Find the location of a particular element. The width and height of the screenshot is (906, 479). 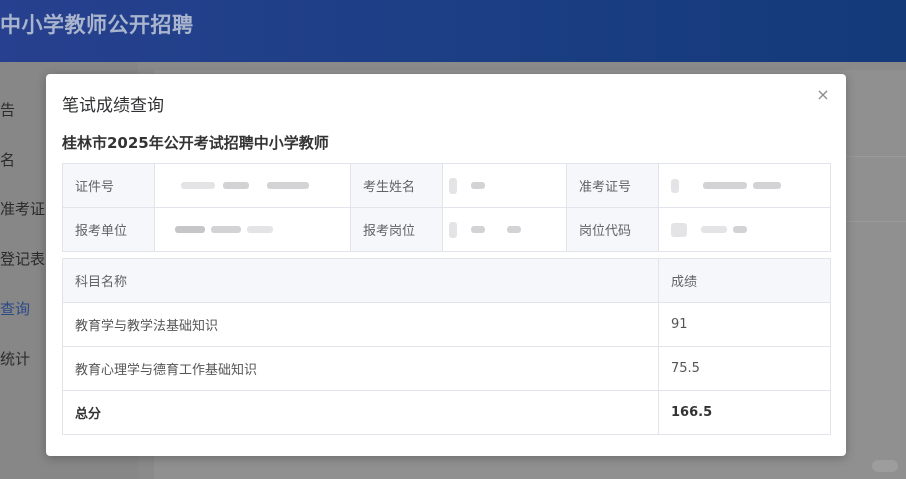

subject-name: 教育心理学与德育工作基础知识 is located at coordinates (360, 368).